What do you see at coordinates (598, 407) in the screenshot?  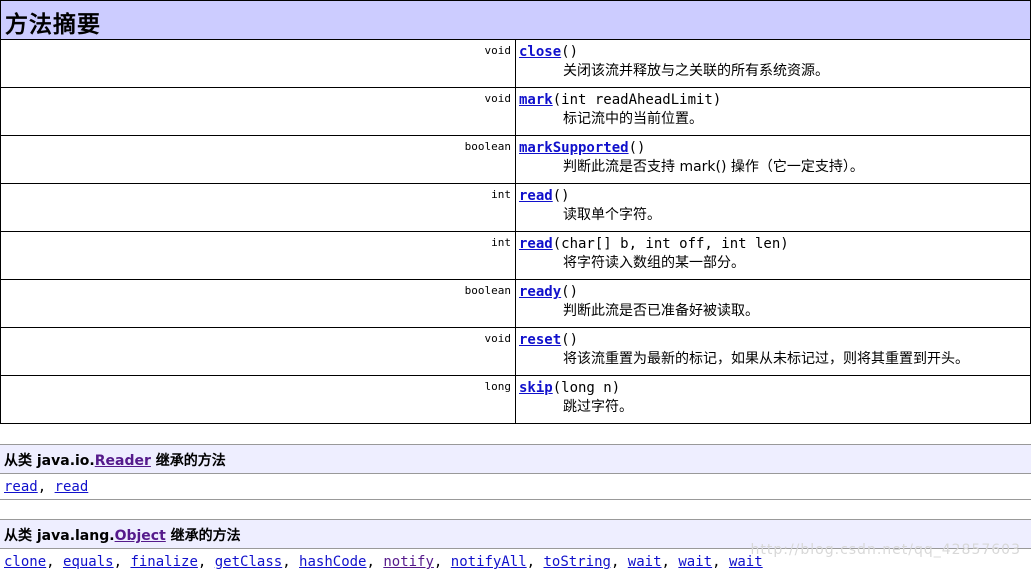 I see `method-description: 跳过字符。` at bounding box center [598, 407].